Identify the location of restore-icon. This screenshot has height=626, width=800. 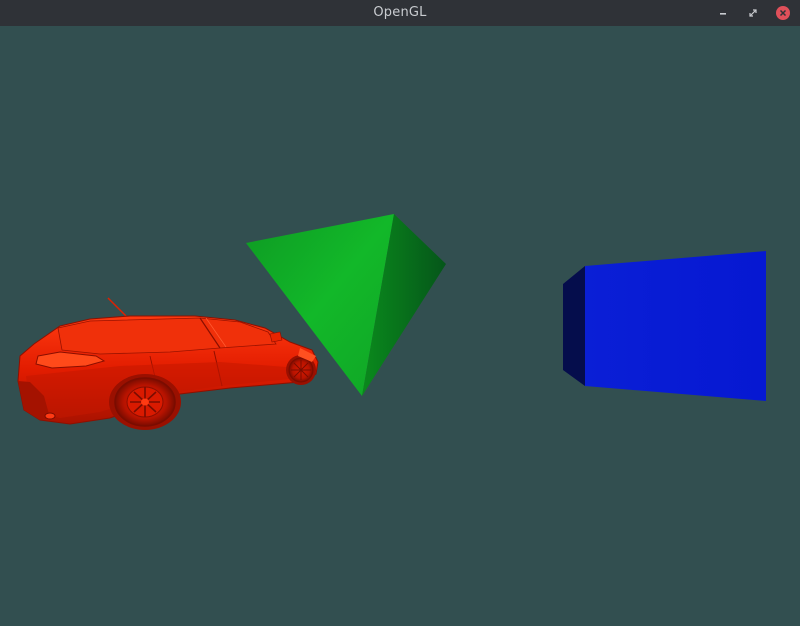
(753, 13).